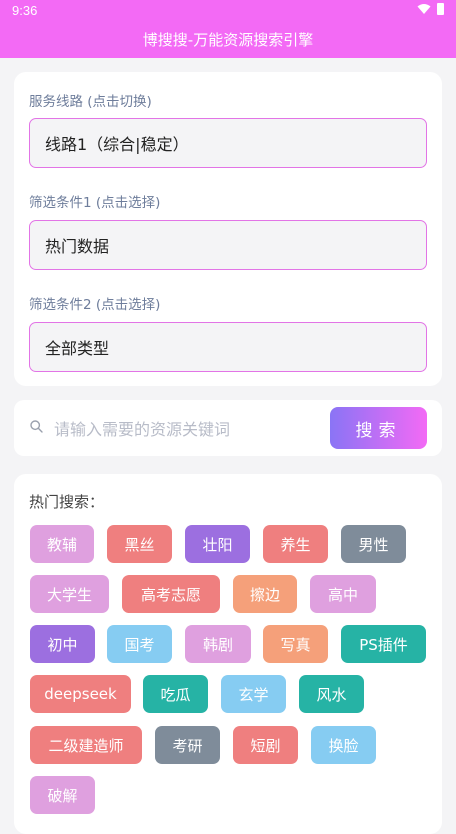 The height and width of the screenshot is (834, 456). What do you see at coordinates (343, 594) in the screenshot?
I see `hot-tag: 高中` at bounding box center [343, 594].